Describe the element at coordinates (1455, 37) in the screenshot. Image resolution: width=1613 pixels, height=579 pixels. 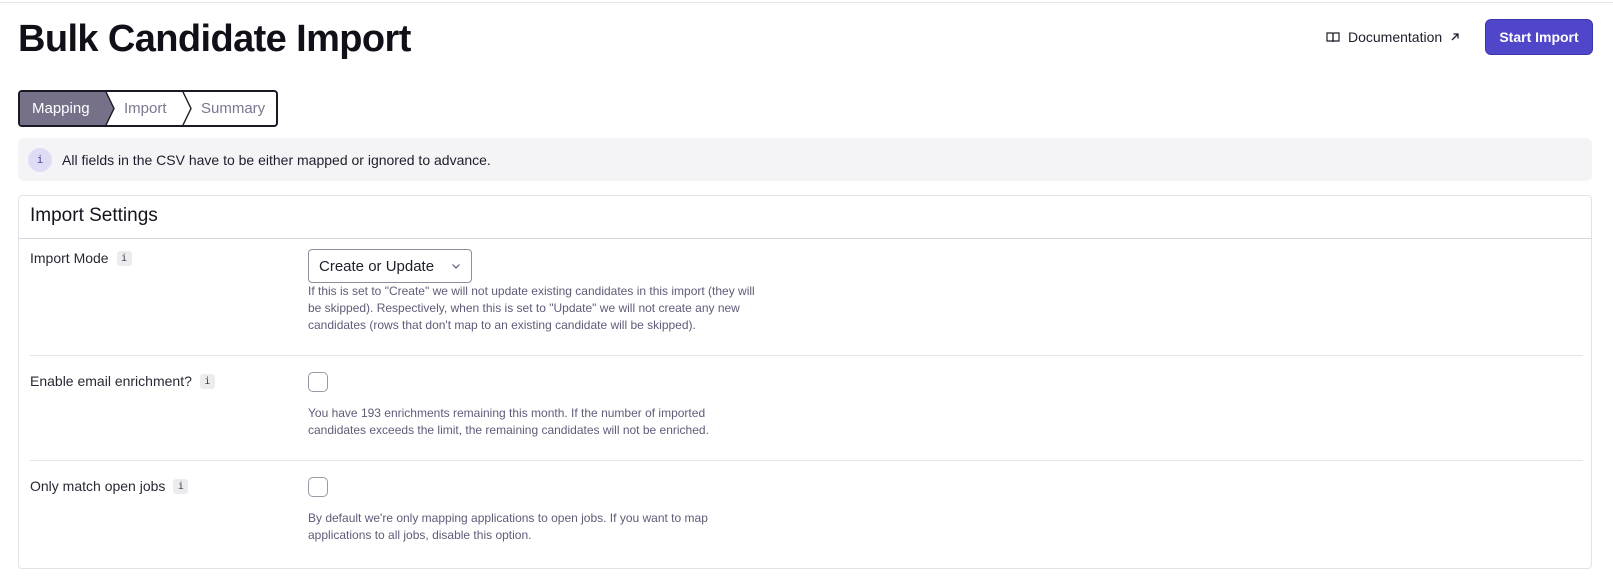
I see `external-link-icon` at that location.